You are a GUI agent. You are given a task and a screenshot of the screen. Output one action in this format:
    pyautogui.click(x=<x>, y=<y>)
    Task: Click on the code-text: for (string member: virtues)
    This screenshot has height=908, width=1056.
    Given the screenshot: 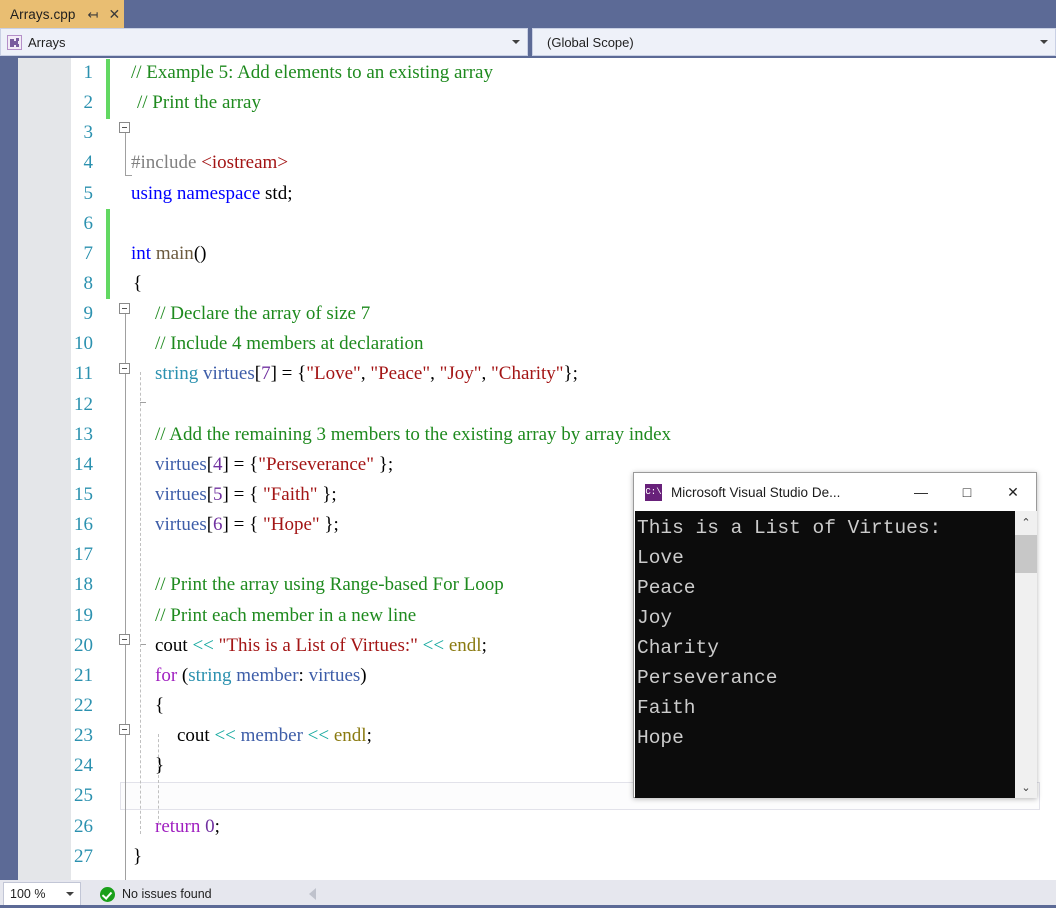 What is the action you would take?
    pyautogui.click(x=261, y=676)
    